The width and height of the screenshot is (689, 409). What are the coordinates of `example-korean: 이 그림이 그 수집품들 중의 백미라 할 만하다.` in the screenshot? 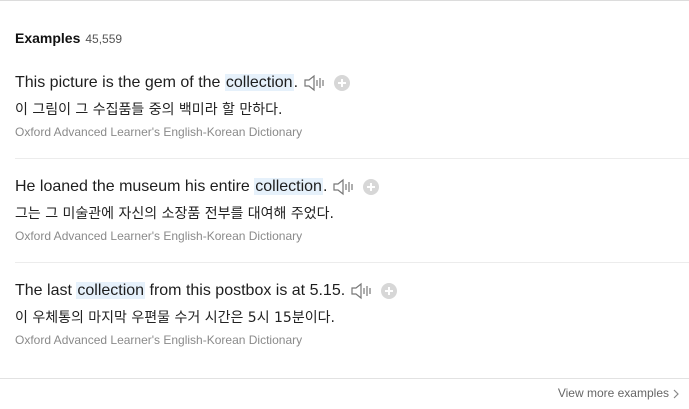 It's located at (149, 110).